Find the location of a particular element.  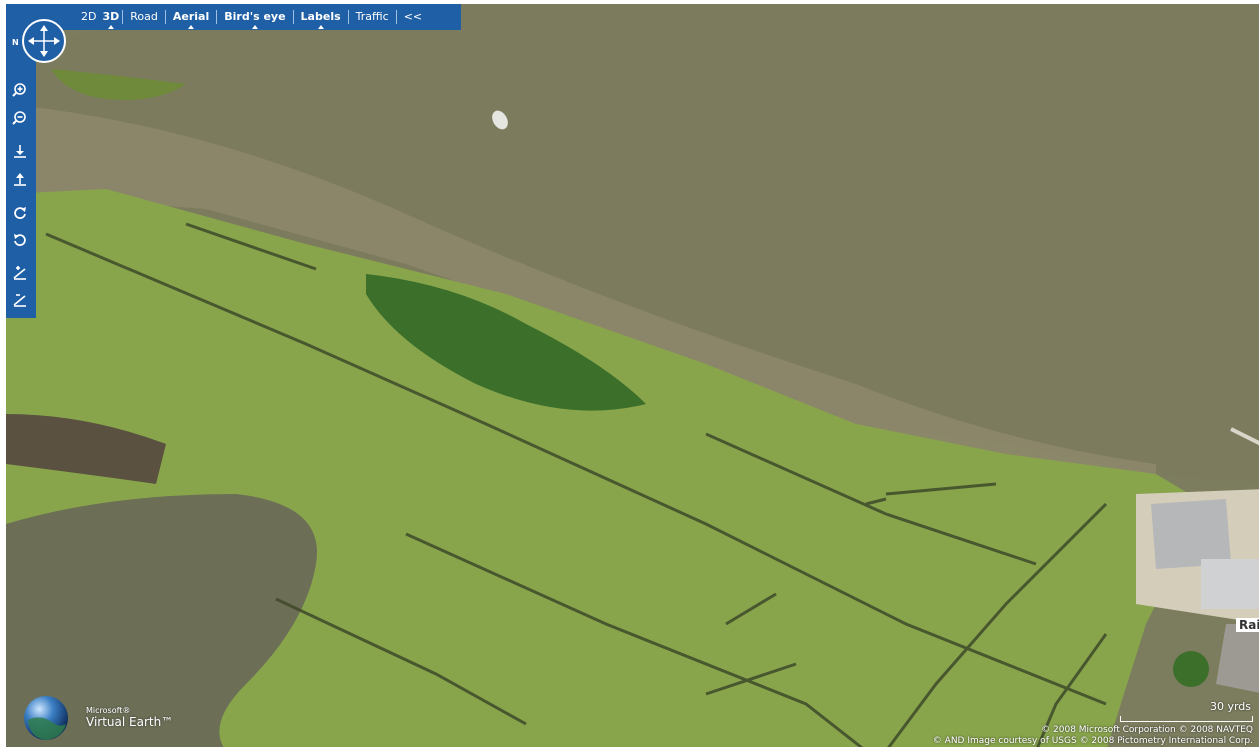

tilt-up-button is located at coordinates (20, 180).